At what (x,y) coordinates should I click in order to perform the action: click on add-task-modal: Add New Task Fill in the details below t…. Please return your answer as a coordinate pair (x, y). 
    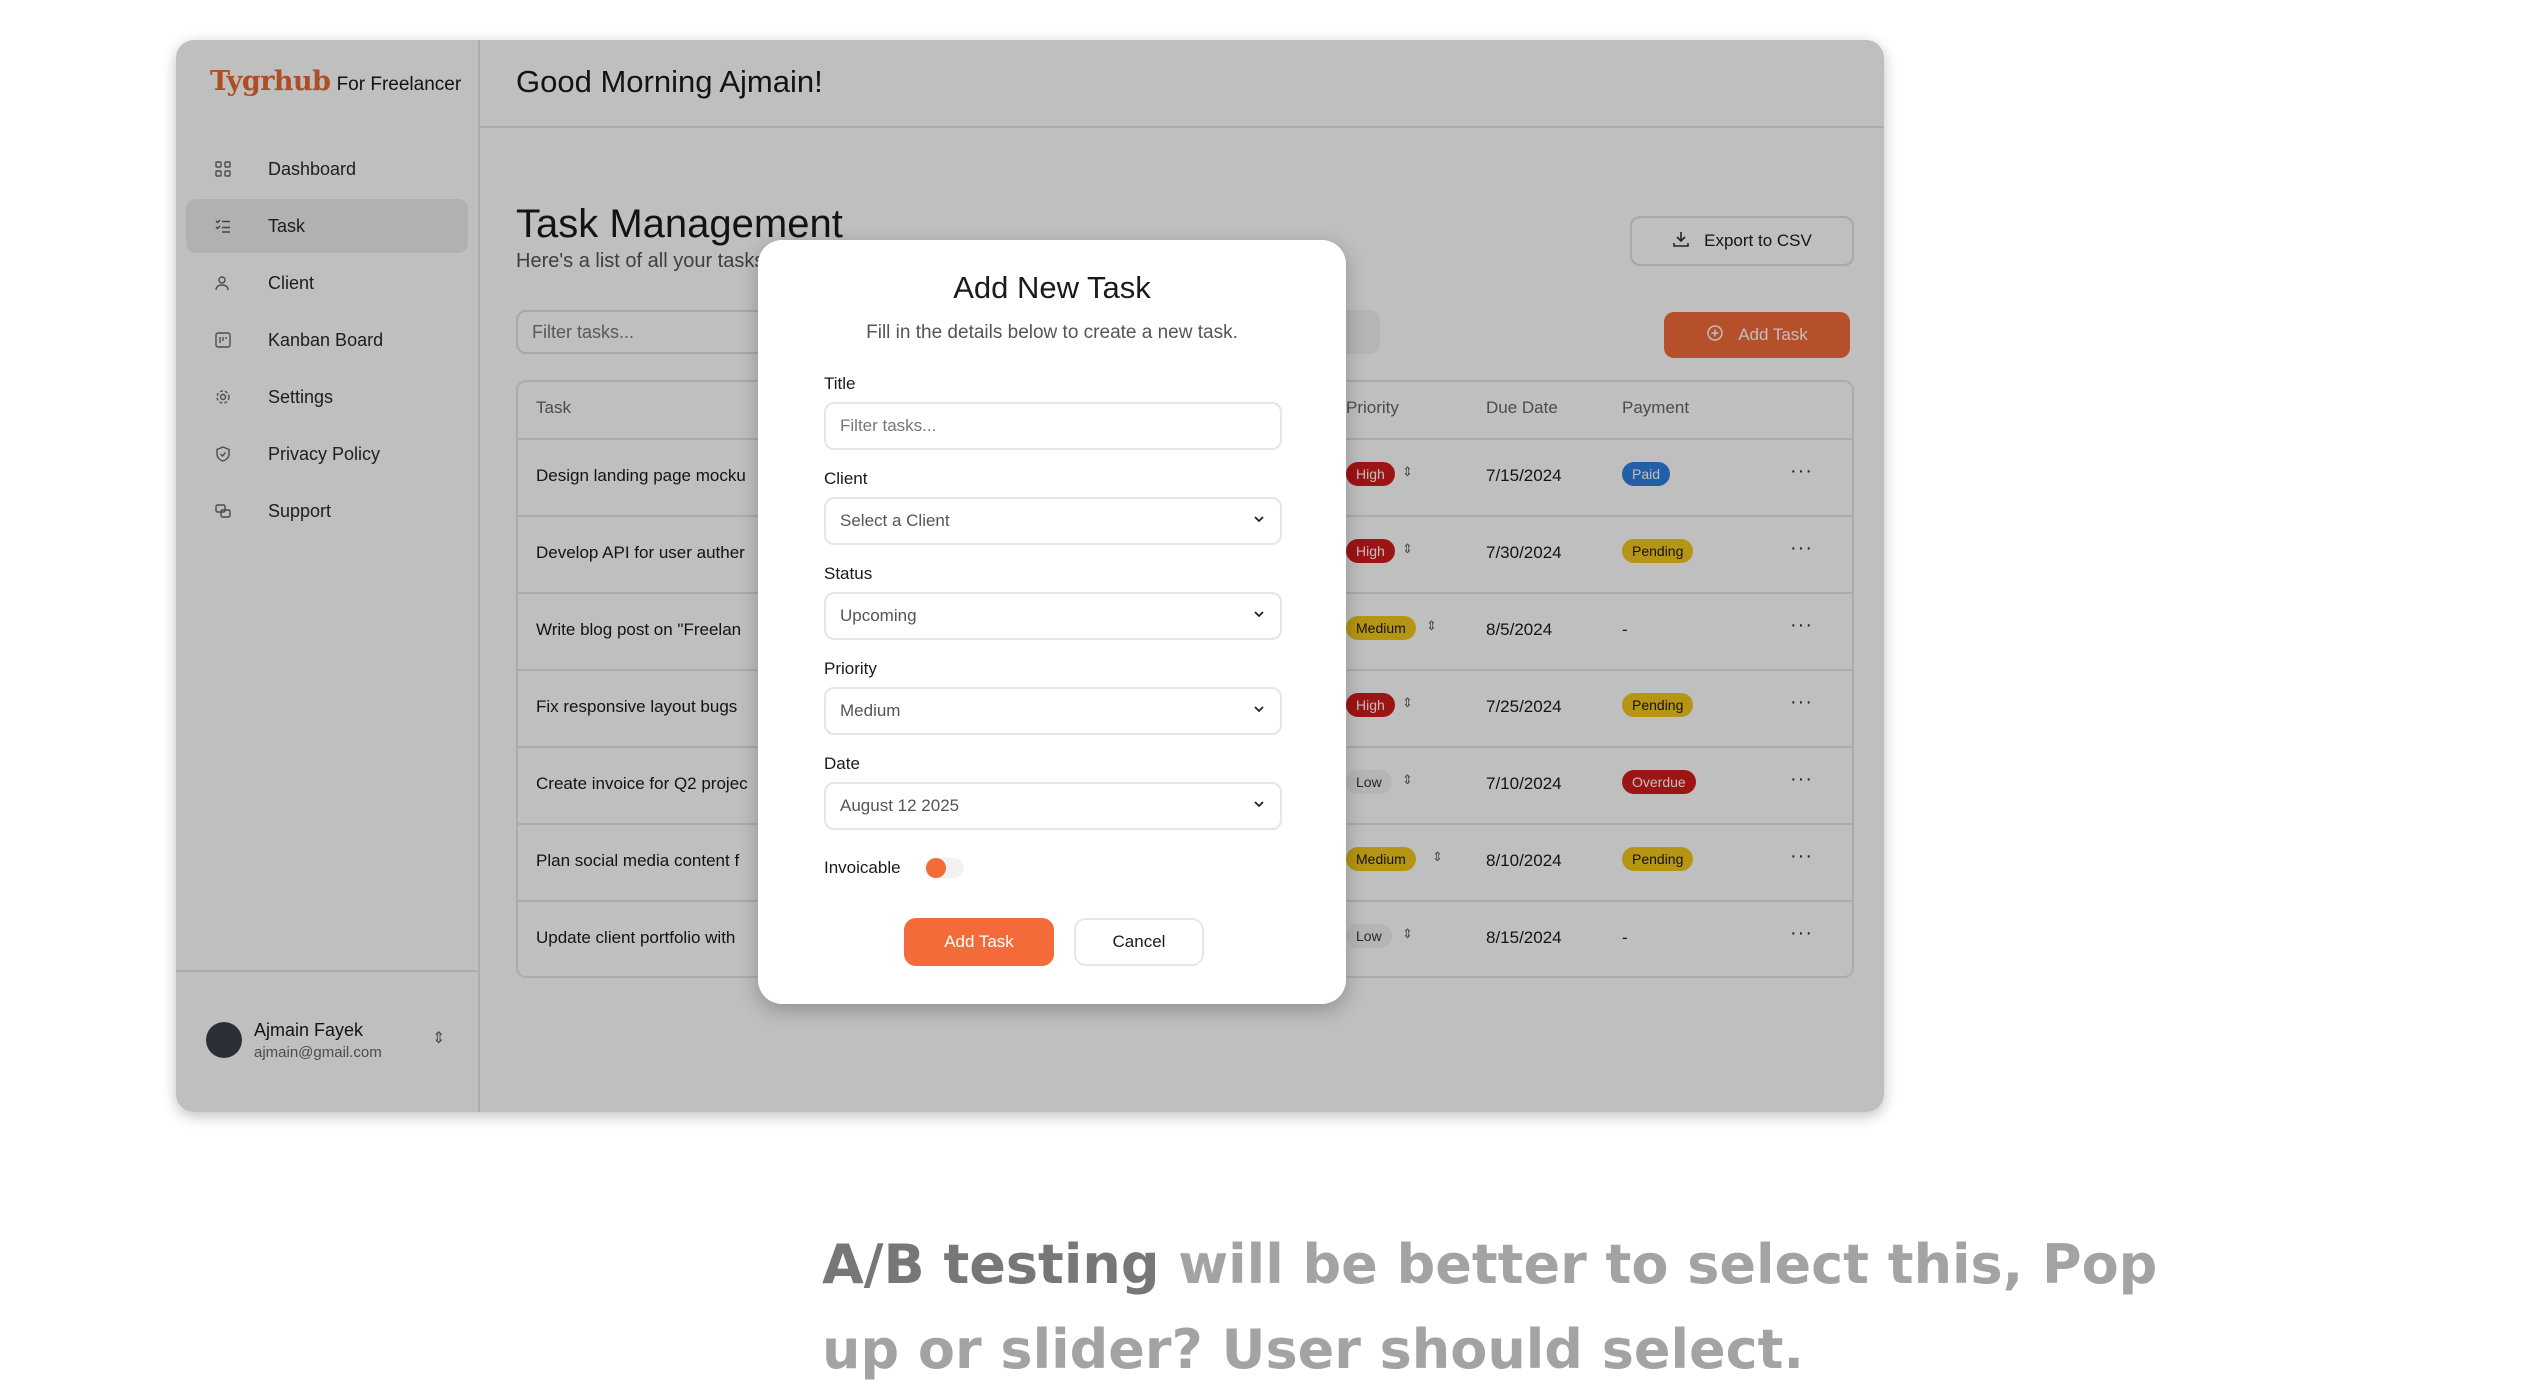
    Looking at the image, I should click on (1052, 622).